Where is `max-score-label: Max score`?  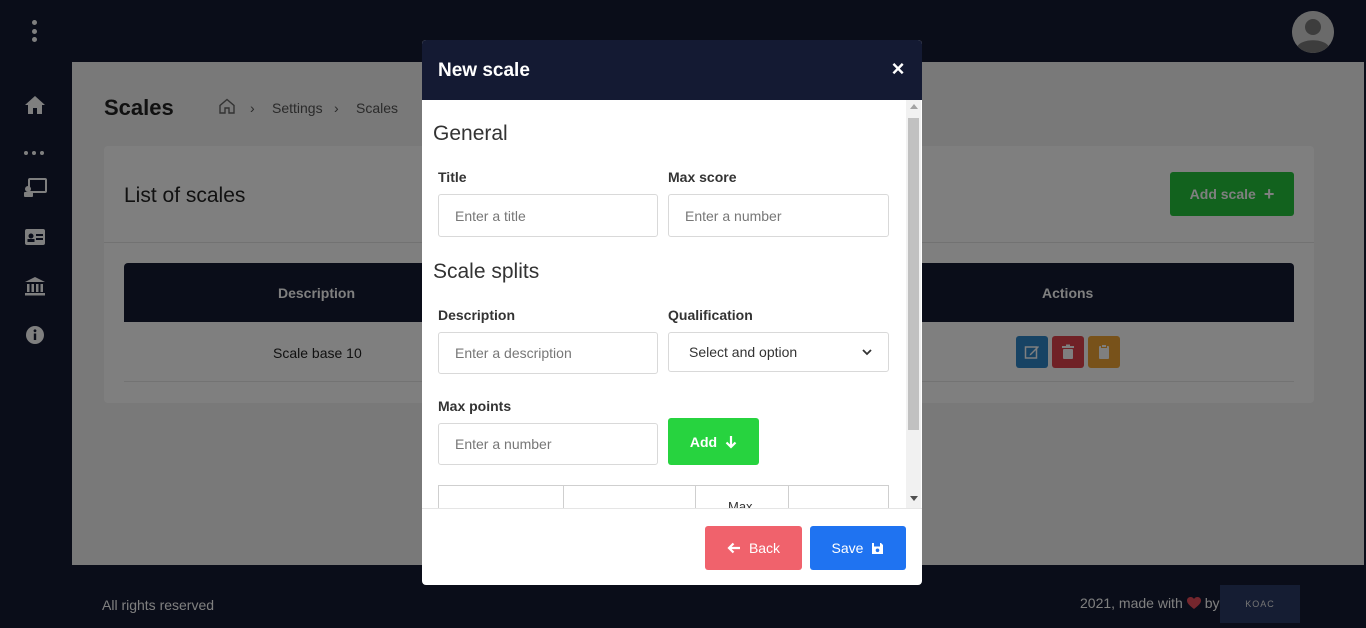 max-score-label: Max score is located at coordinates (702, 177).